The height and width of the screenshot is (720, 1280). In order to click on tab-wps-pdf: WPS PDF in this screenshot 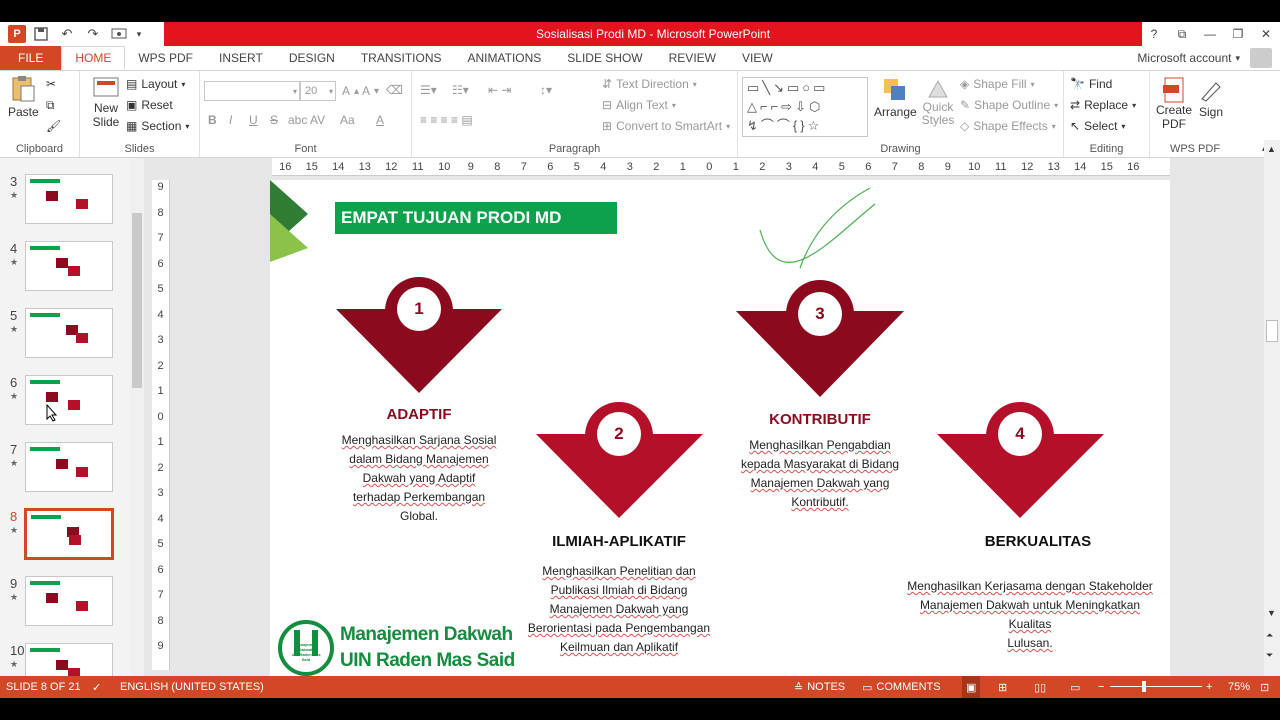, I will do `click(165, 58)`.